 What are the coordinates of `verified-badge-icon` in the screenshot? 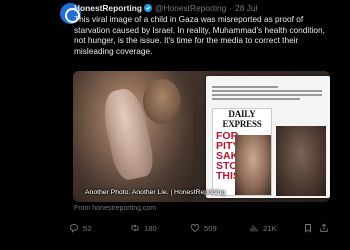 It's located at (147, 8).